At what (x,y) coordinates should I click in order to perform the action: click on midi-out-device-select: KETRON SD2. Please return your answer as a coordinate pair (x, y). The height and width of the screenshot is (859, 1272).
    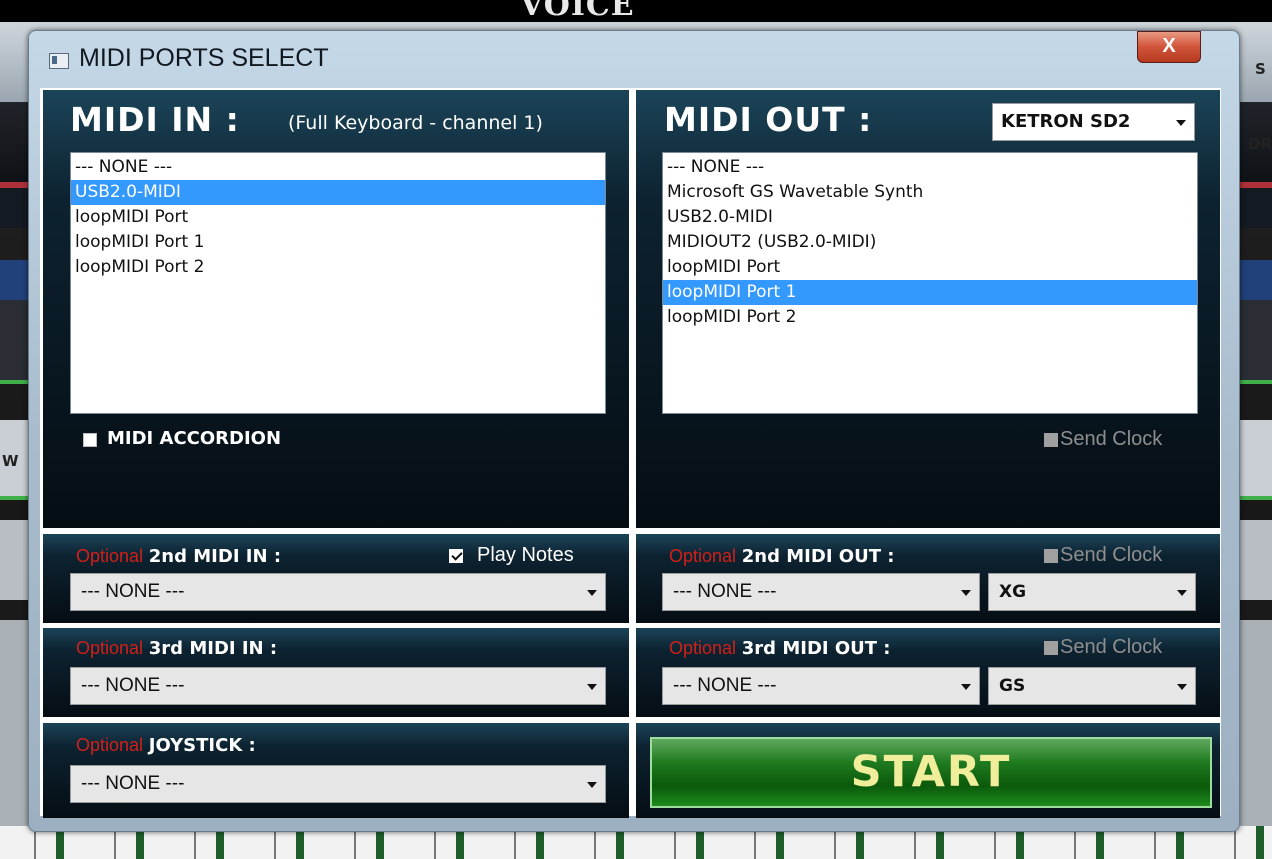
    Looking at the image, I should click on (1093, 122).